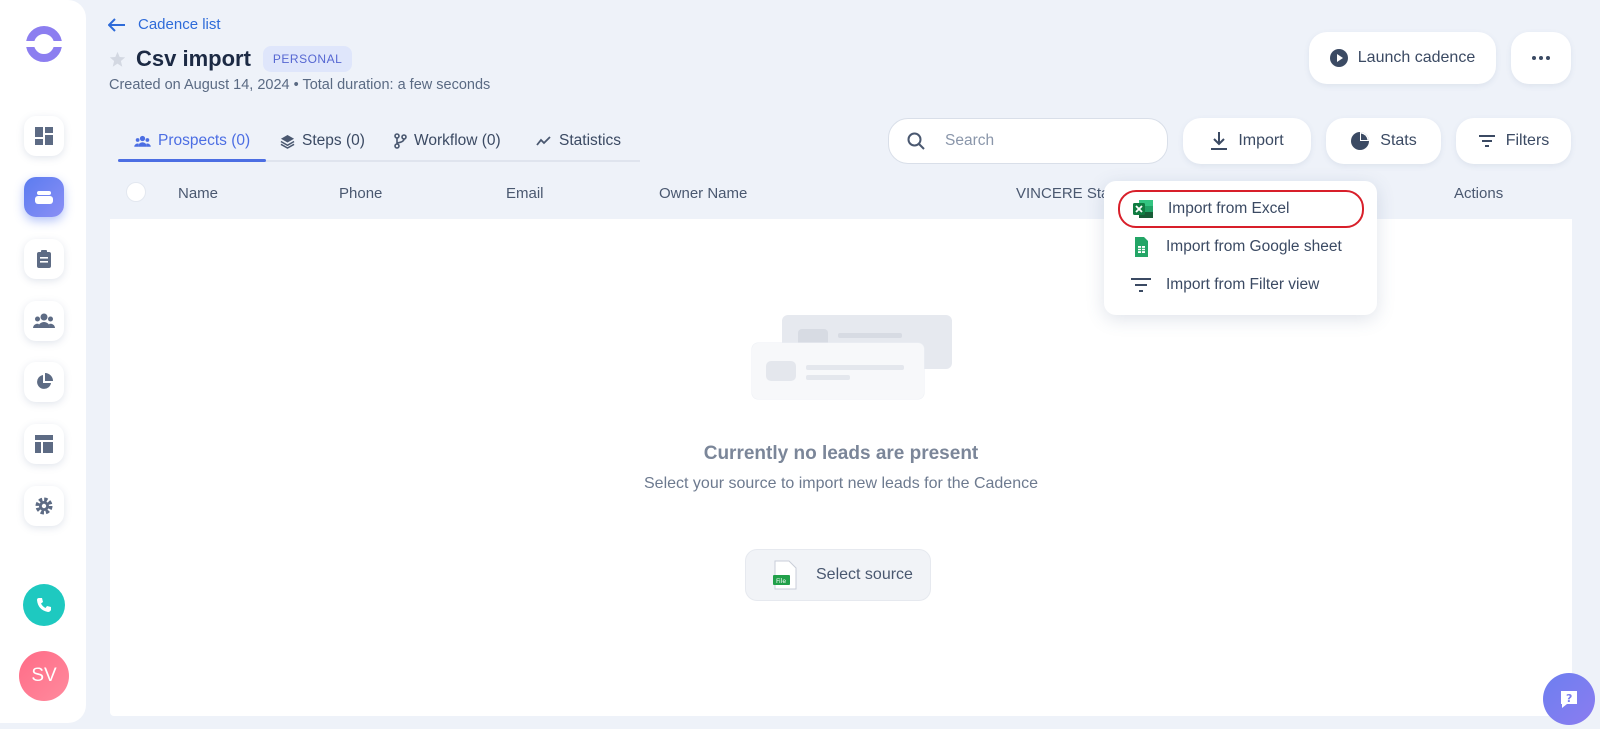 The height and width of the screenshot is (729, 1600). I want to click on nav-people, so click(44, 321).